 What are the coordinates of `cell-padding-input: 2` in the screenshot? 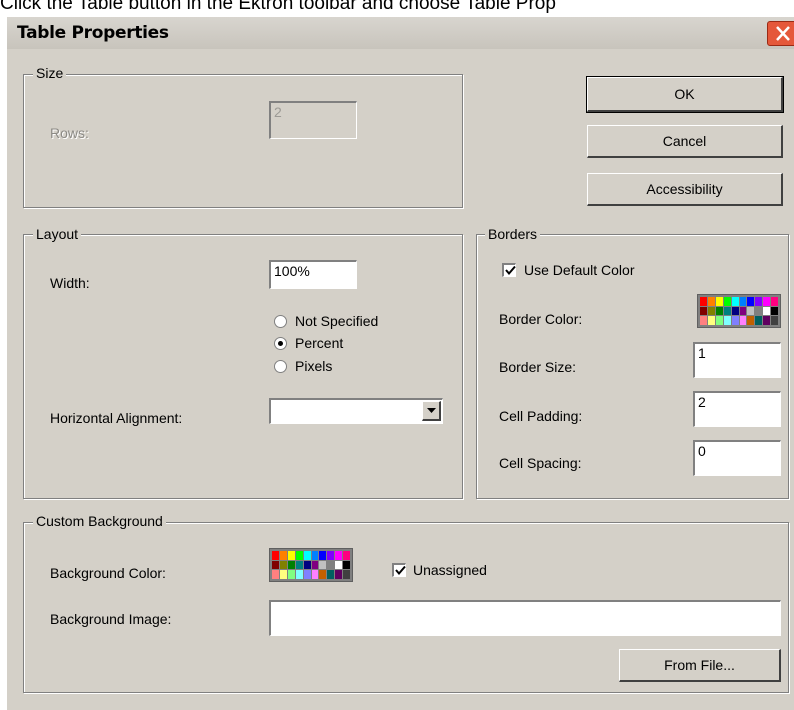 It's located at (737, 409).